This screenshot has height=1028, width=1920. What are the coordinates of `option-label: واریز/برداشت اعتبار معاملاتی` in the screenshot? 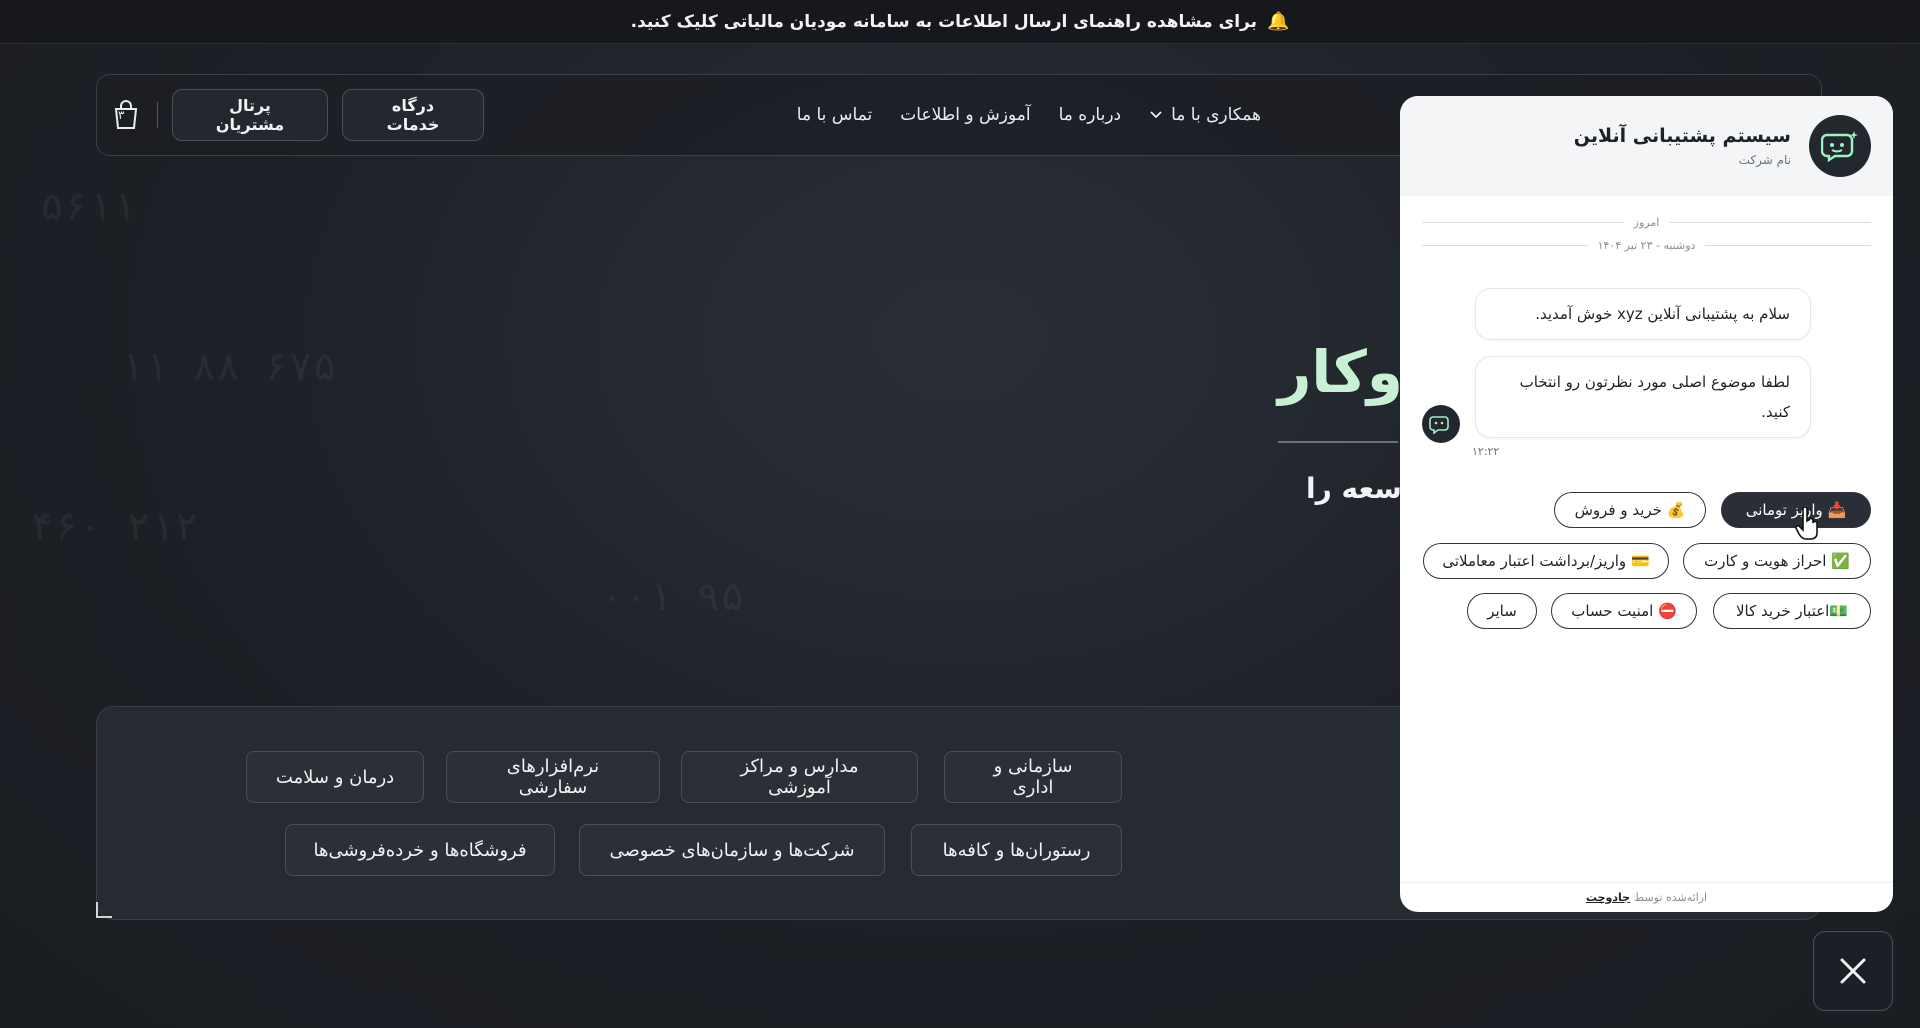 It's located at (1534, 561).